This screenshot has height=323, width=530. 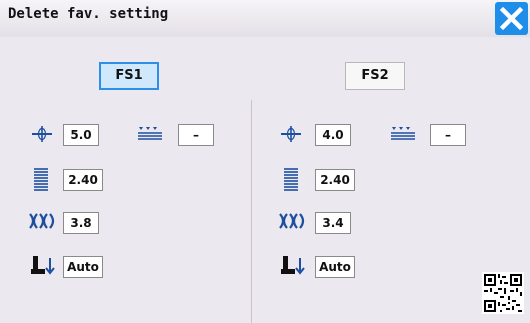 I want to click on tab-fs2: FS2, so click(x=375, y=76).